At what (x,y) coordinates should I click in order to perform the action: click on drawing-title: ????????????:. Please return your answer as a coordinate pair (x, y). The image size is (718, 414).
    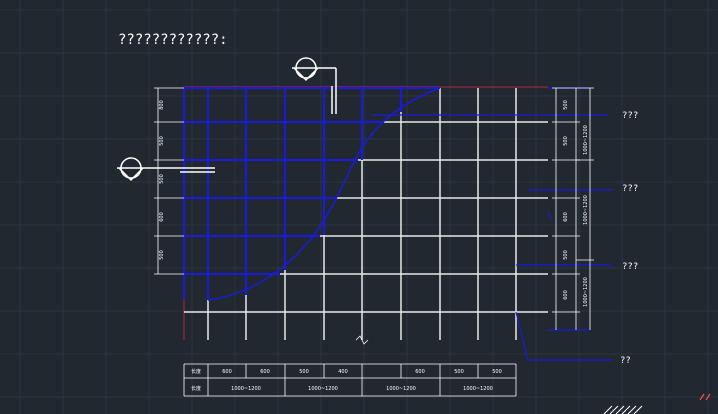
    Looking at the image, I should click on (173, 40).